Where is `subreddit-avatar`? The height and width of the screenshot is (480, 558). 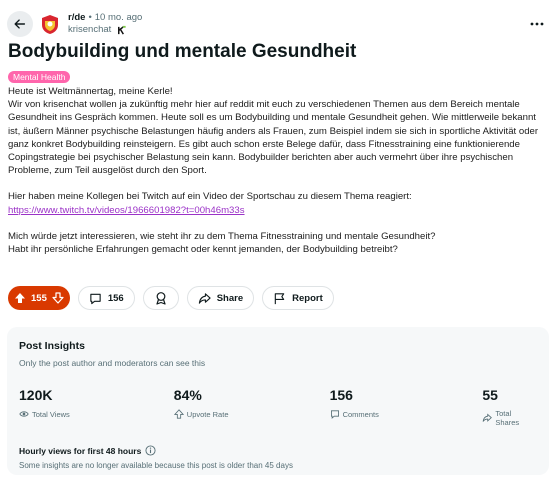
subreddit-avatar is located at coordinates (50, 24).